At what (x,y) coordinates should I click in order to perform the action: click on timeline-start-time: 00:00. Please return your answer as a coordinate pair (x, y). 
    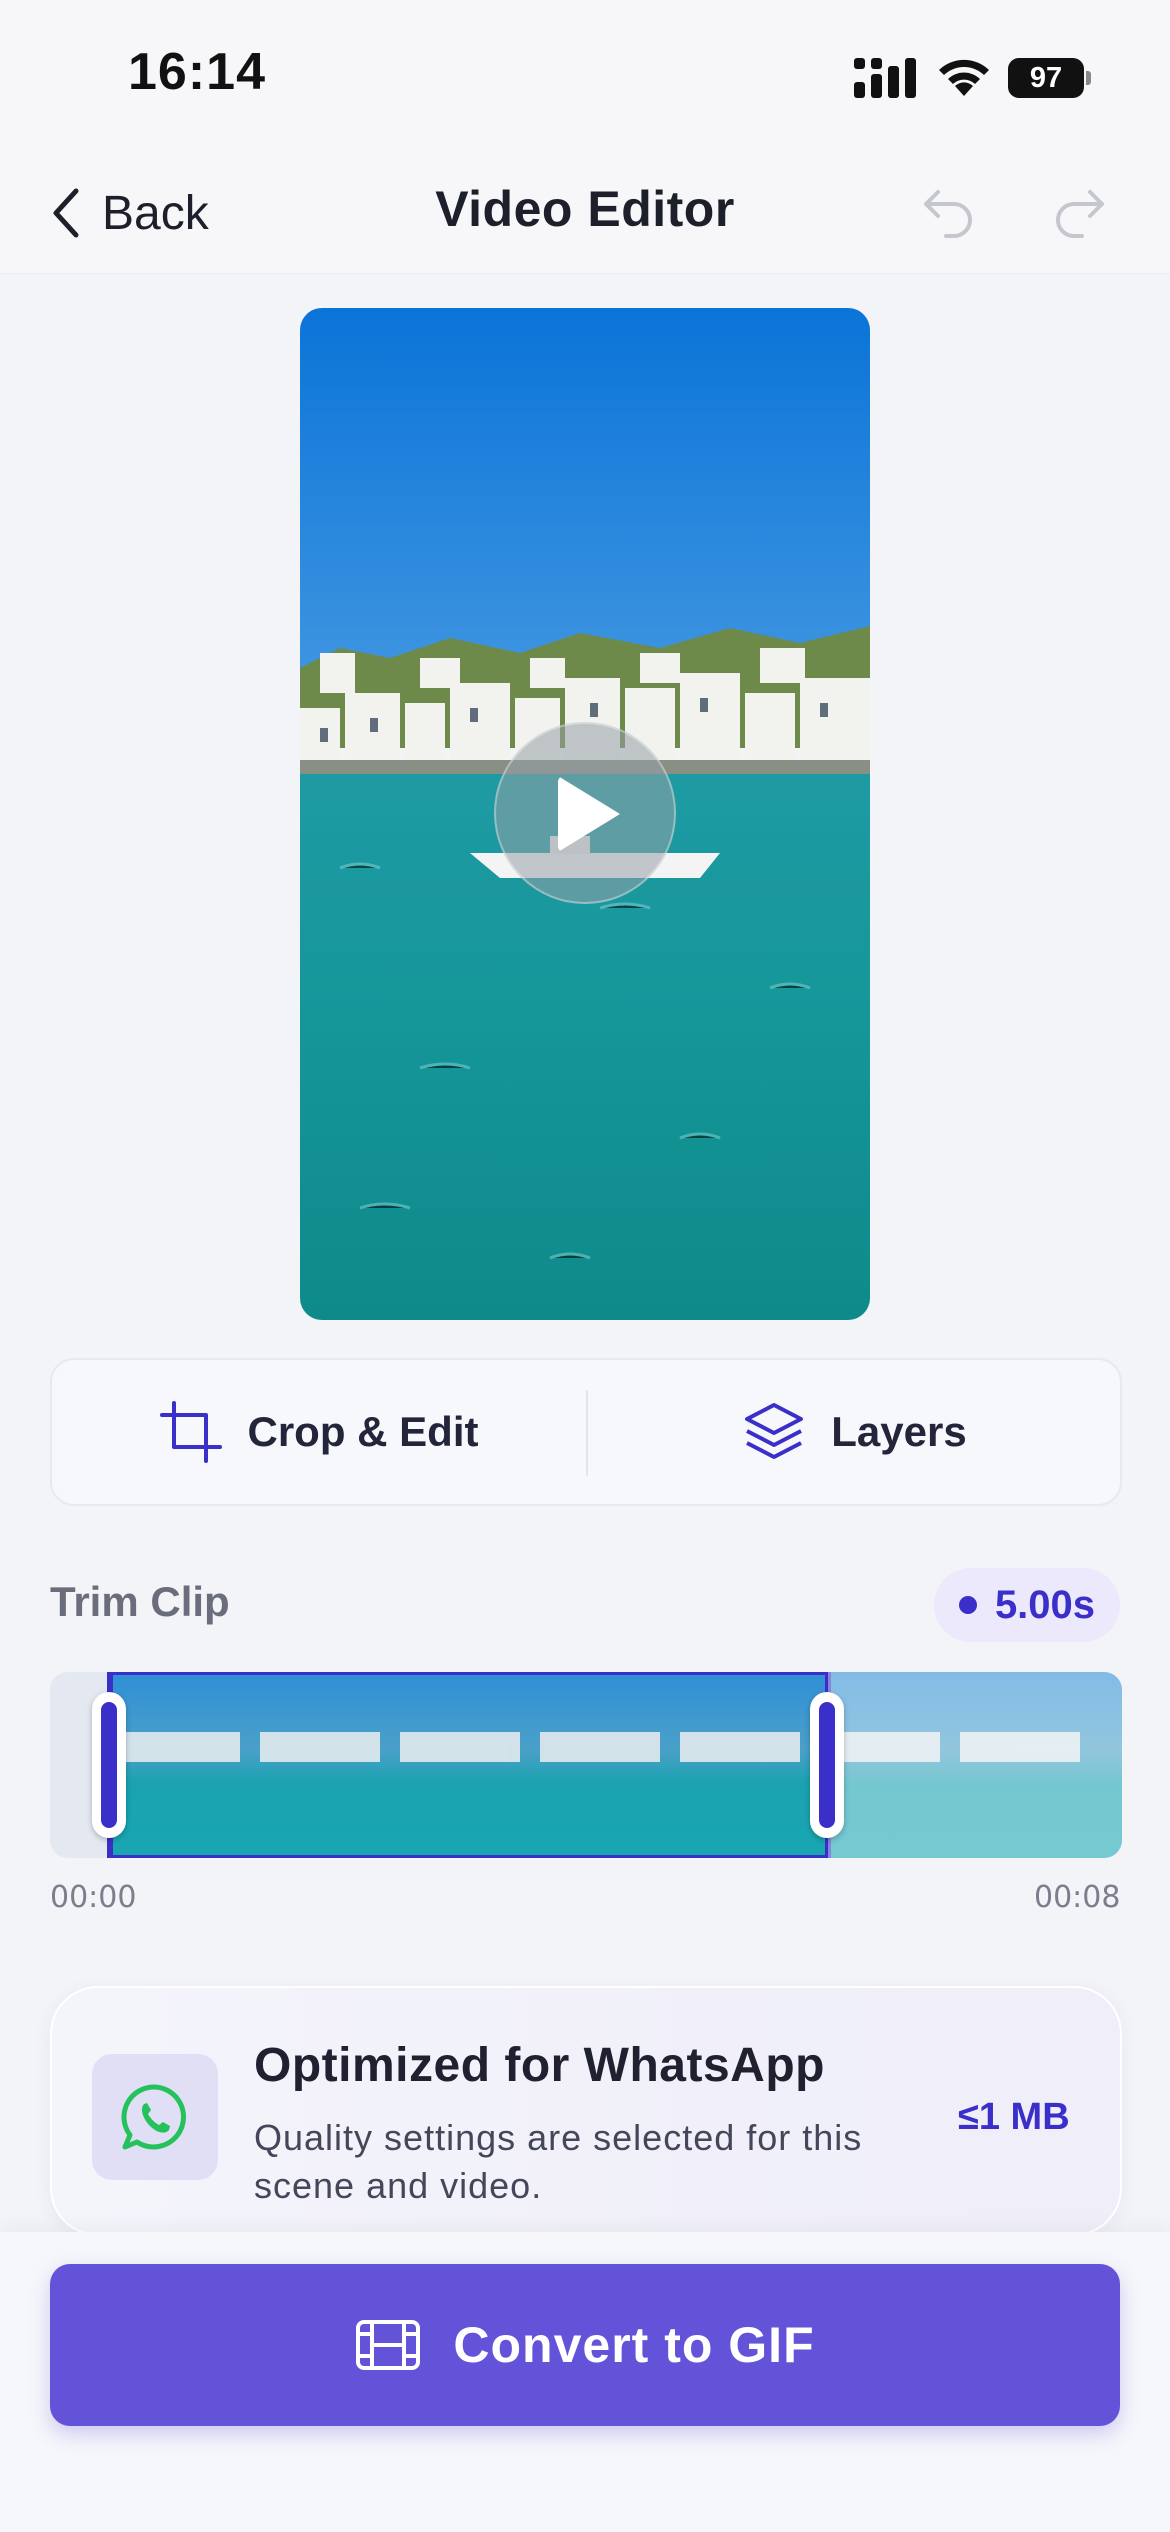
    Looking at the image, I should click on (93, 1897).